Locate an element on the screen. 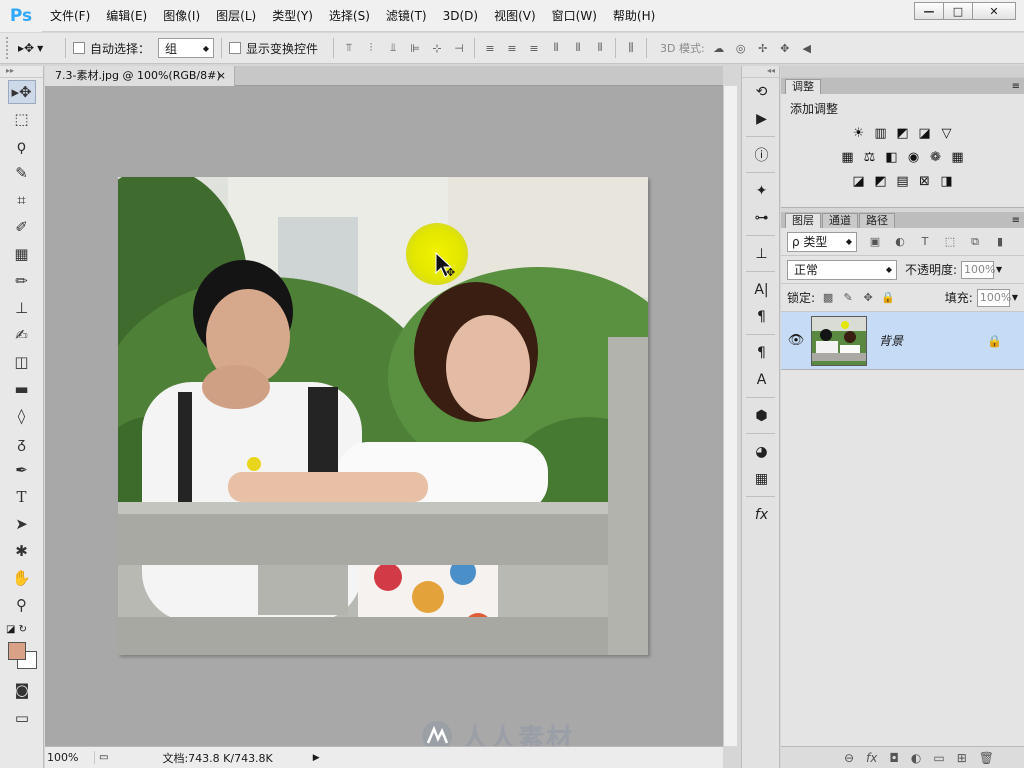  shape-tool: ✱ is located at coordinates (22, 551).